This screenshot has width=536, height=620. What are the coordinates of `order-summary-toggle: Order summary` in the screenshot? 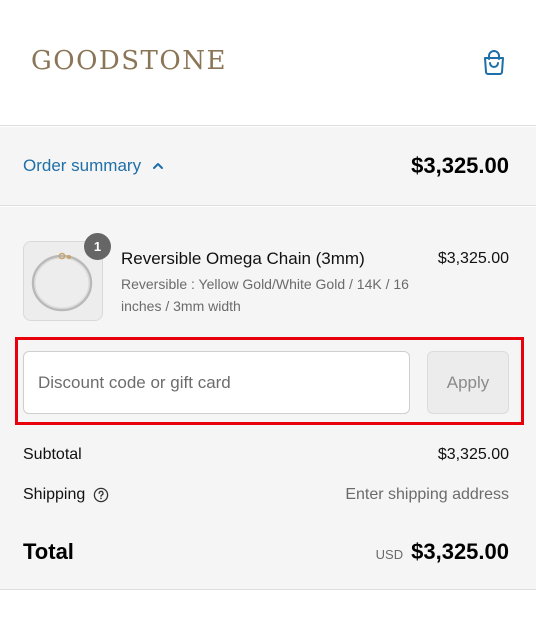 It's located at (94, 166).